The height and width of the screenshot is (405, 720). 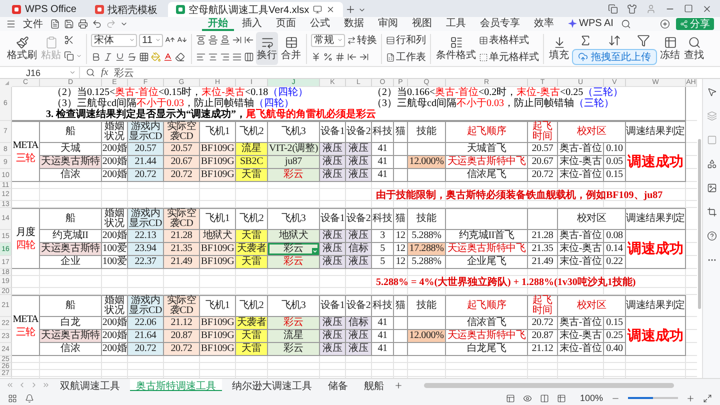 What do you see at coordinates (120, 57) in the screenshot?
I see `underline-icon` at bounding box center [120, 57].